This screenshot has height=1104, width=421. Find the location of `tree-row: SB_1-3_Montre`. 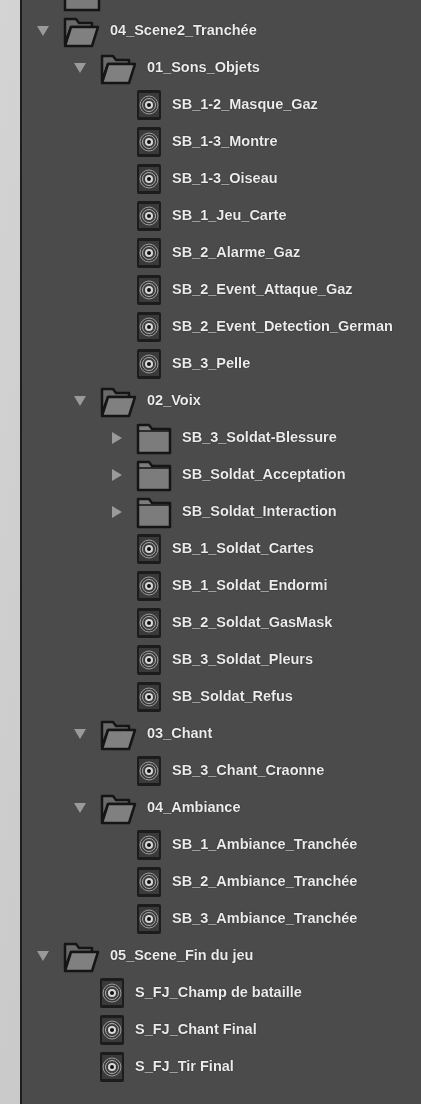

tree-row: SB_1-3_Montre is located at coordinates (221, 141).